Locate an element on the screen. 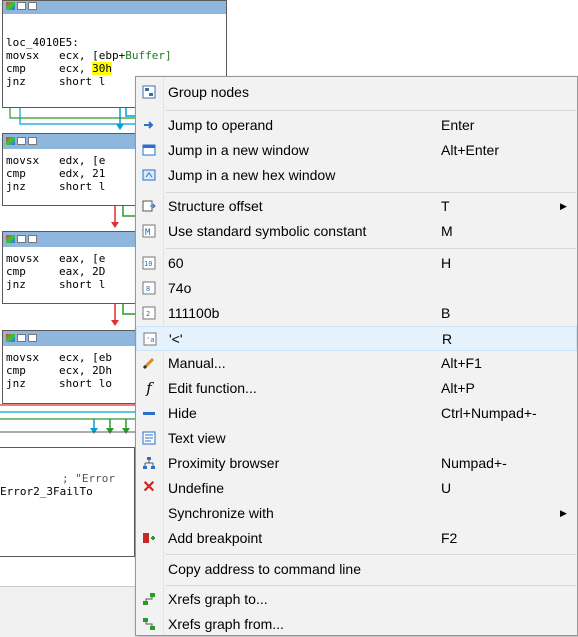 Image resolution: width=578 pixels, height=637 pixels. menu-shortcut: U is located at coordinates (446, 488).